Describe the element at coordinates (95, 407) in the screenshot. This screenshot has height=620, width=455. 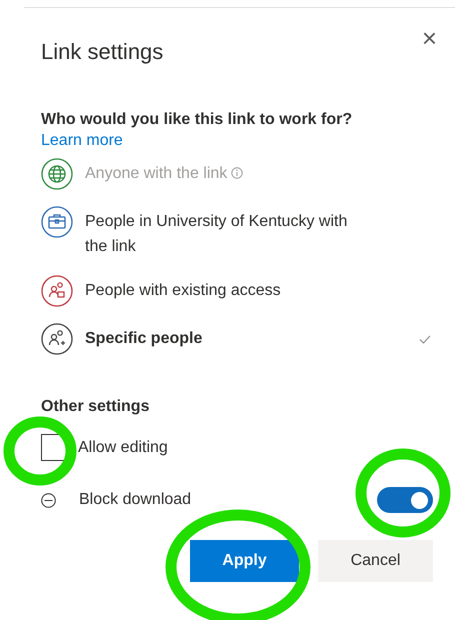
I see `other-settings-heading: Other settings` at that location.